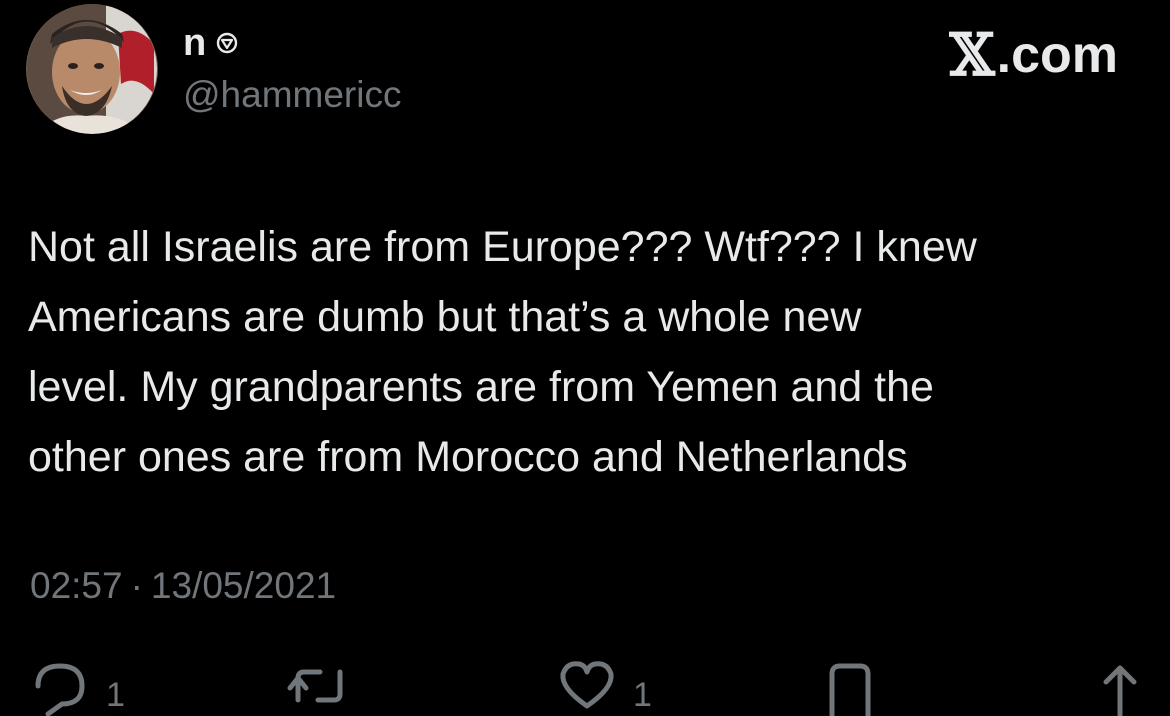  I want to click on heart-icon, so click(587, 685).